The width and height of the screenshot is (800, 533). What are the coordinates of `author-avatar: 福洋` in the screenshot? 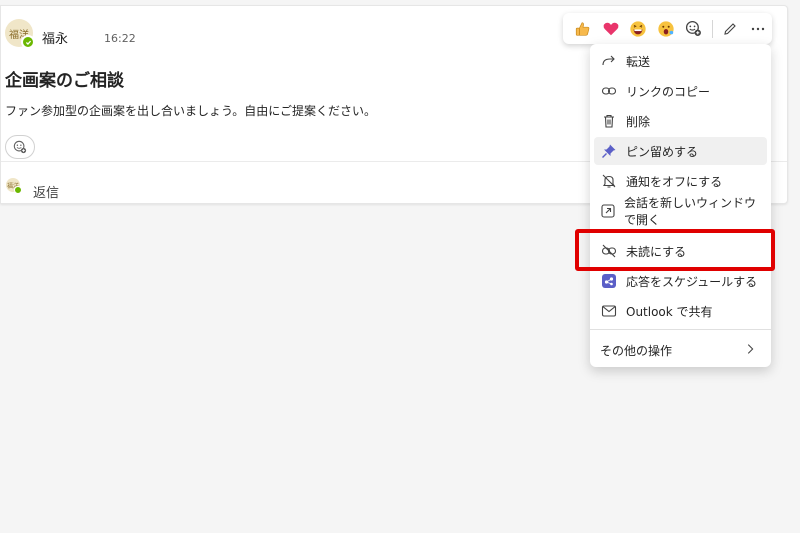 It's located at (20, 34).